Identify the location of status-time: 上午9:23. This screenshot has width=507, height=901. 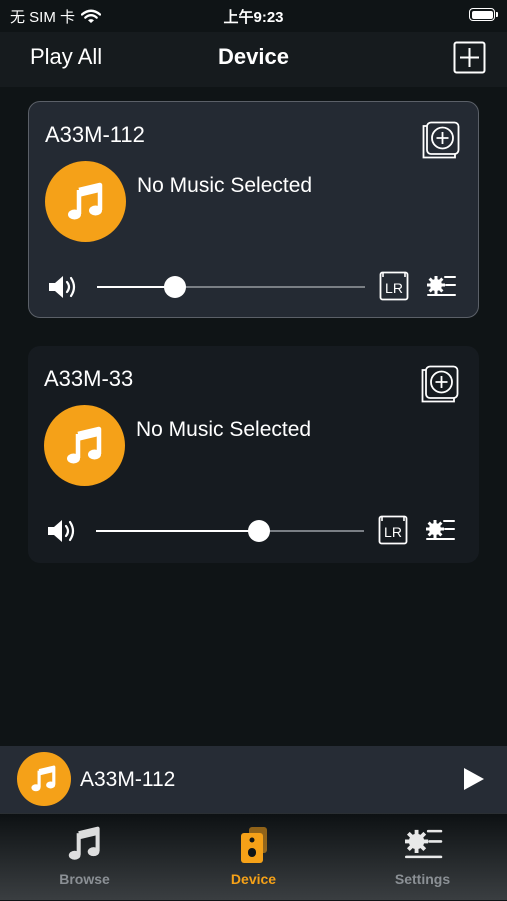
(253, 17).